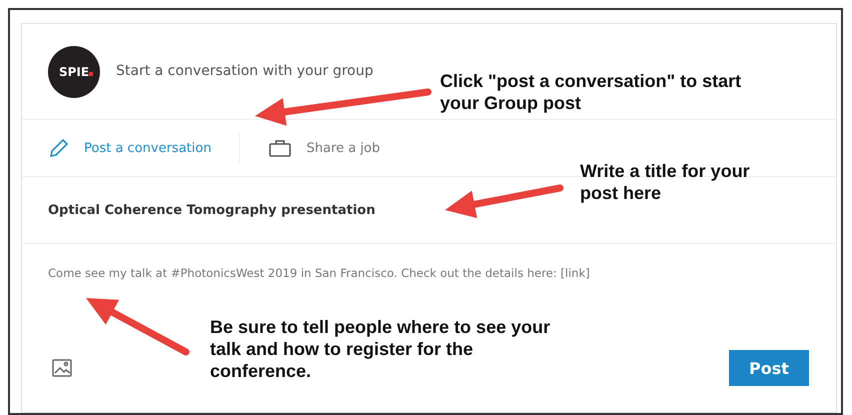 Image resolution: width=852 pixels, height=415 pixels. I want to click on image-icon, so click(62, 368).